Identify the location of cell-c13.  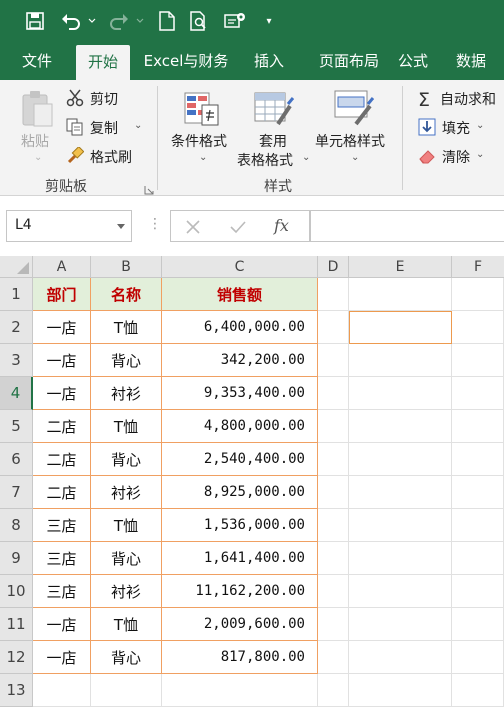
(240, 690).